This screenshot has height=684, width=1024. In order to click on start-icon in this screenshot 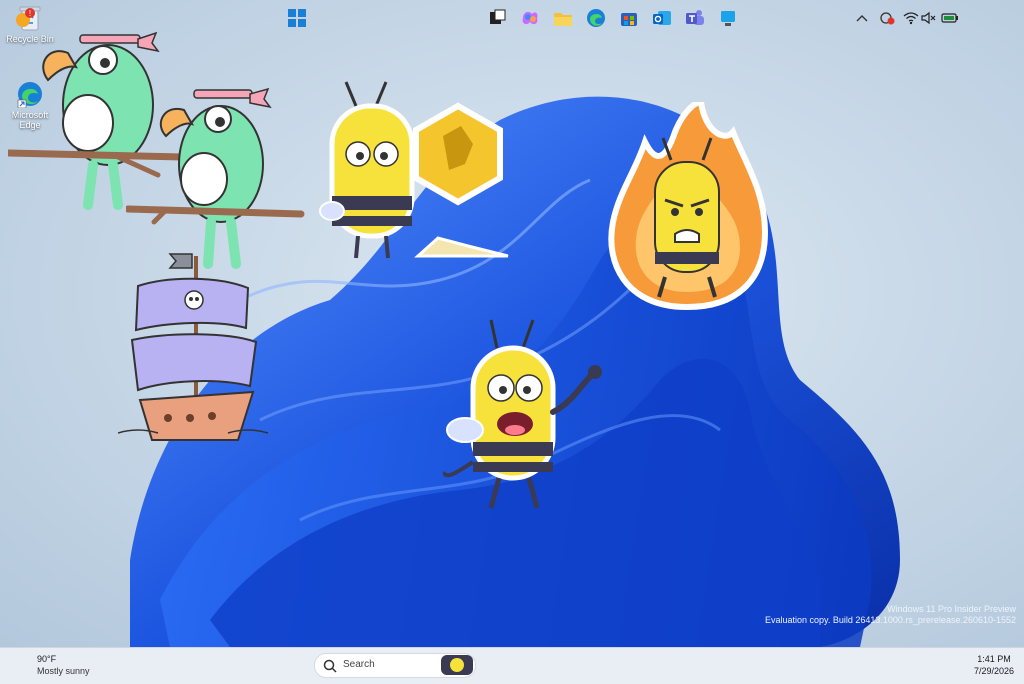, I will do `click(297, 18)`.